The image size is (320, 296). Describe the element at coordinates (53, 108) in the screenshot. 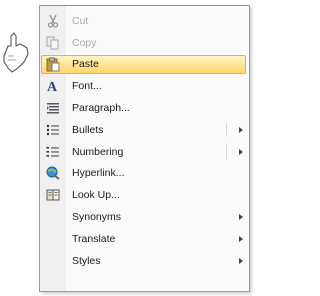

I see `paragraph-icon` at that location.